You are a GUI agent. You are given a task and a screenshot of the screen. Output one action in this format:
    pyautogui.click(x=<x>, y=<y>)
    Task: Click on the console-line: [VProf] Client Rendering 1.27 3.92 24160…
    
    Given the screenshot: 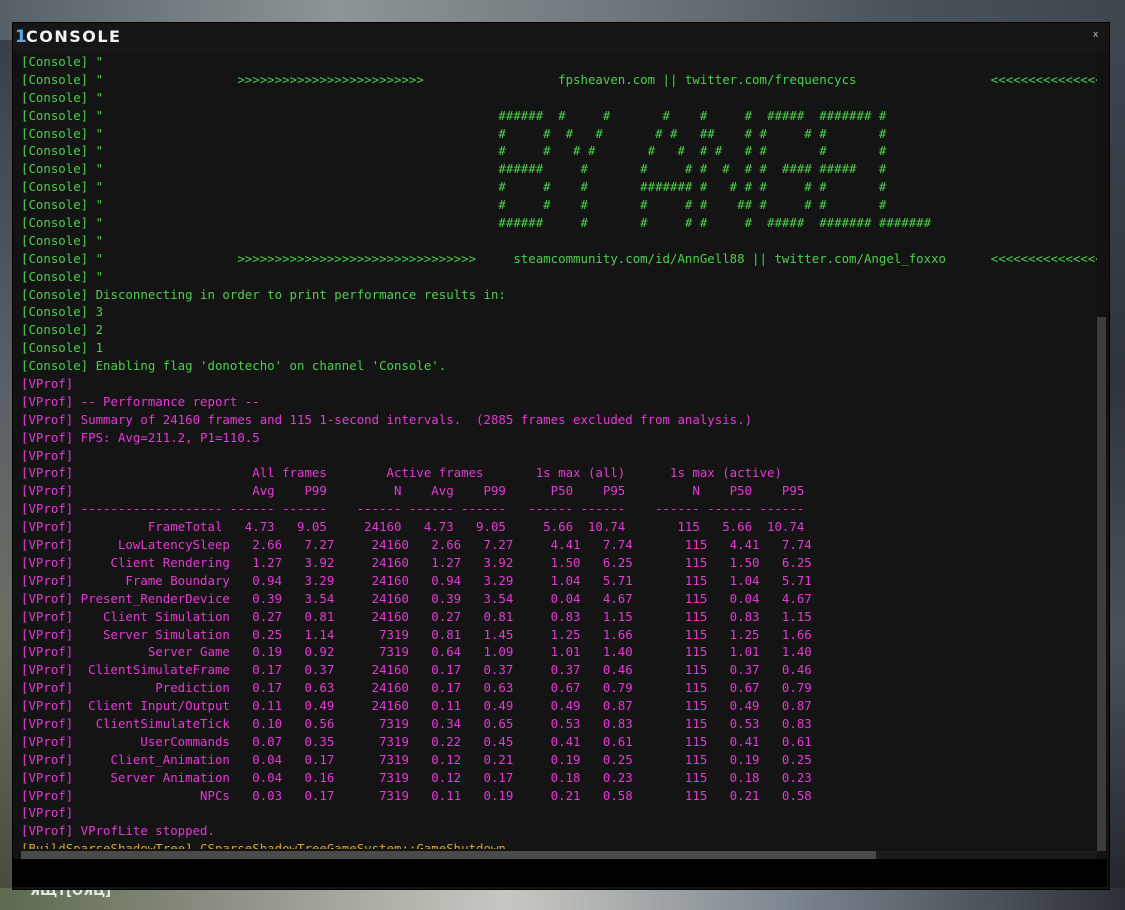 What is the action you would take?
    pyautogui.click(x=416, y=562)
    